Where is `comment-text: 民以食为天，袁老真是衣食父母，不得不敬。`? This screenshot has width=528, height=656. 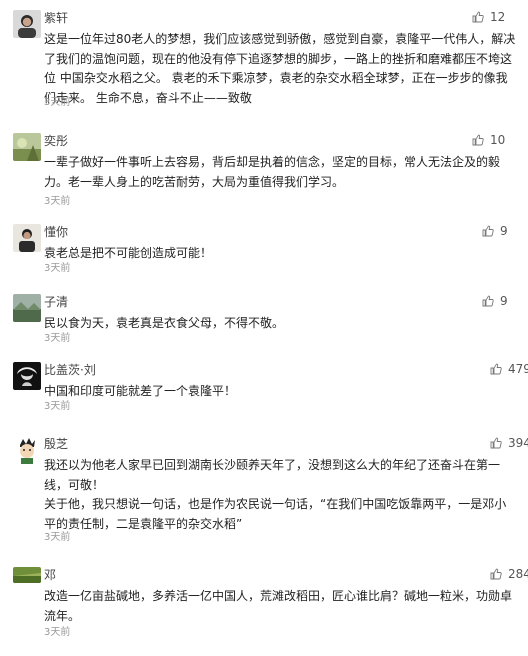
comment-text: 民以食为天，袁老真是衣食父母，不得不敬。 is located at coordinates (280, 324).